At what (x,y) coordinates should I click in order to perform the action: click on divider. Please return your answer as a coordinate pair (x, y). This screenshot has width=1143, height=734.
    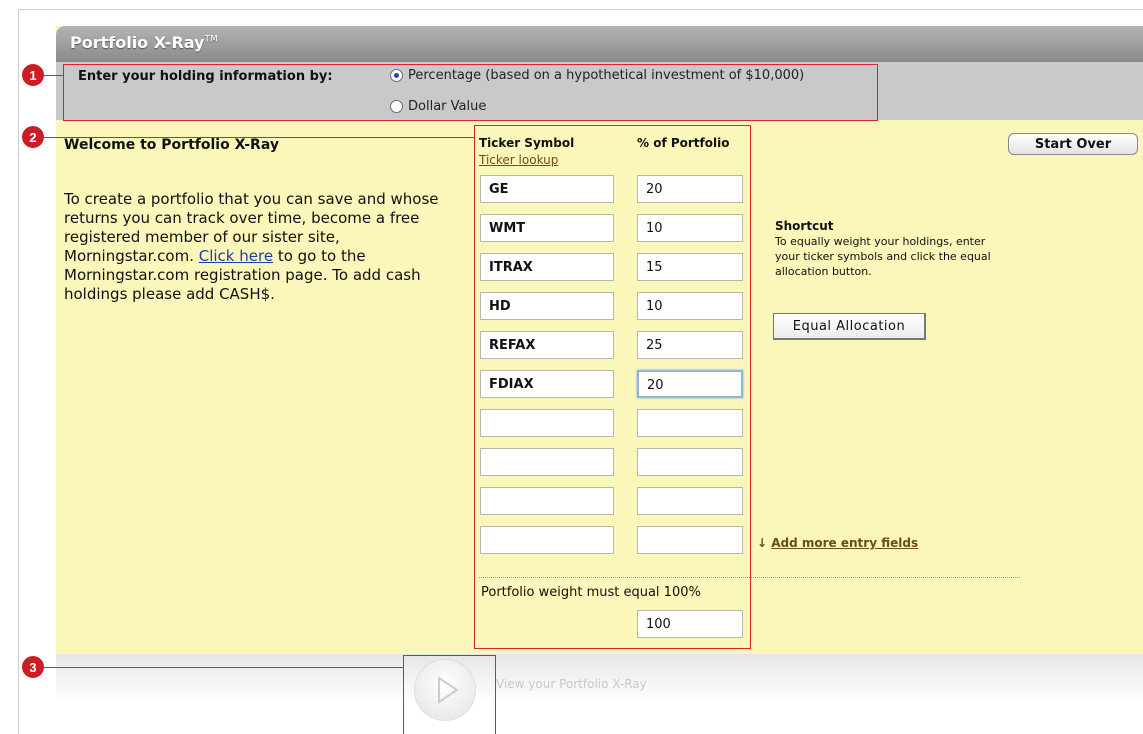
    Looking at the image, I should click on (749, 577).